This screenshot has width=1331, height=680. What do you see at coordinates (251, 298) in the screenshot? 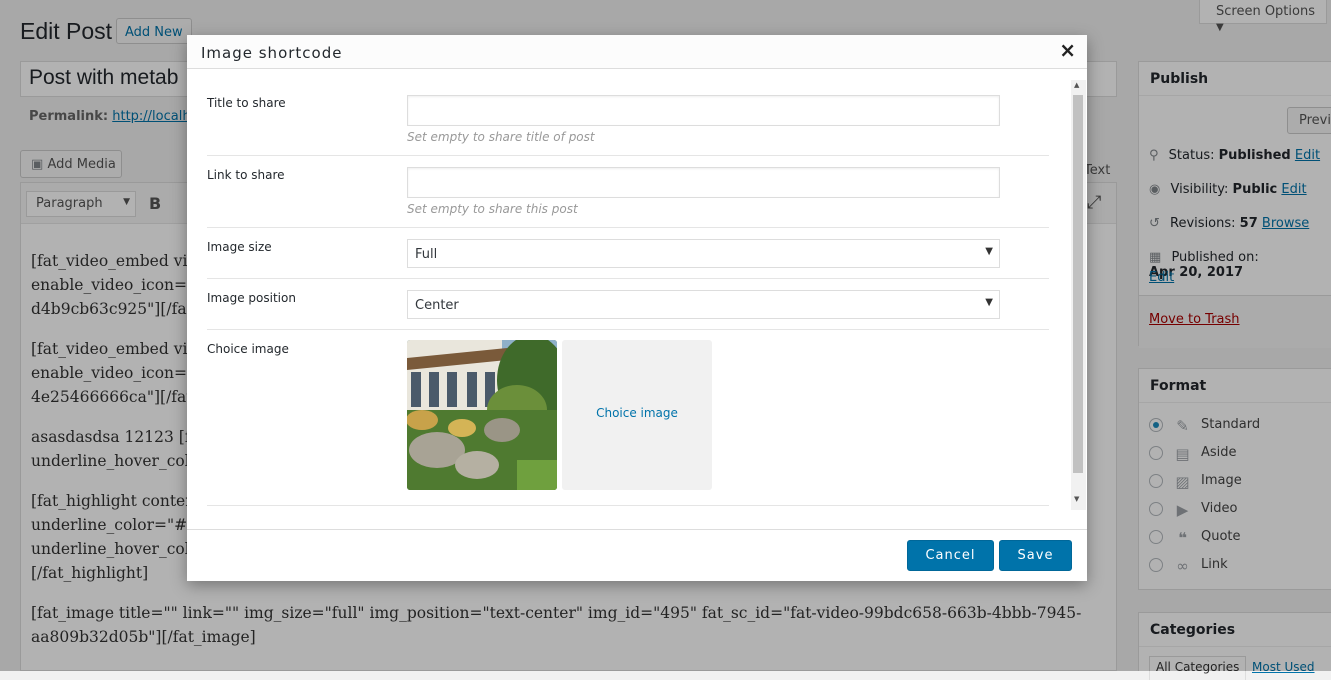
I see `image-position-label: Image position` at bounding box center [251, 298].